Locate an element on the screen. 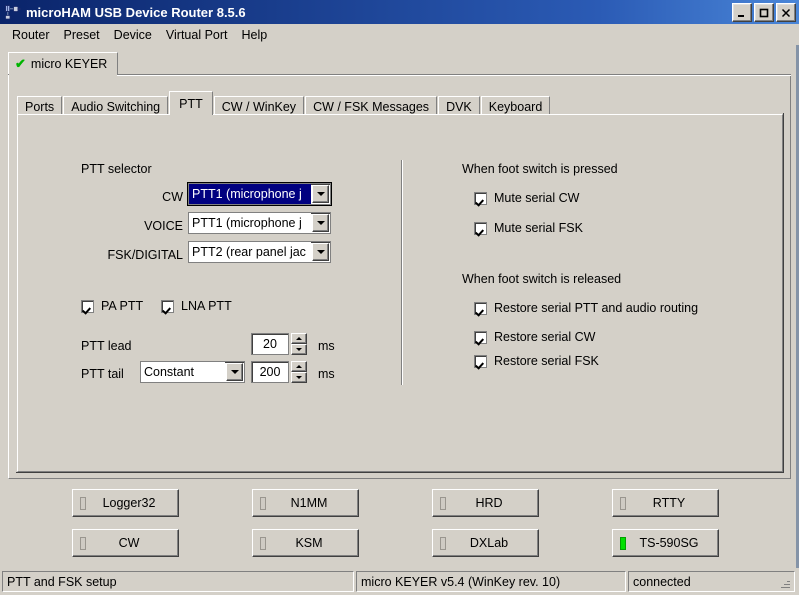  tab-label: CW / FSK Messages is located at coordinates (371, 107).